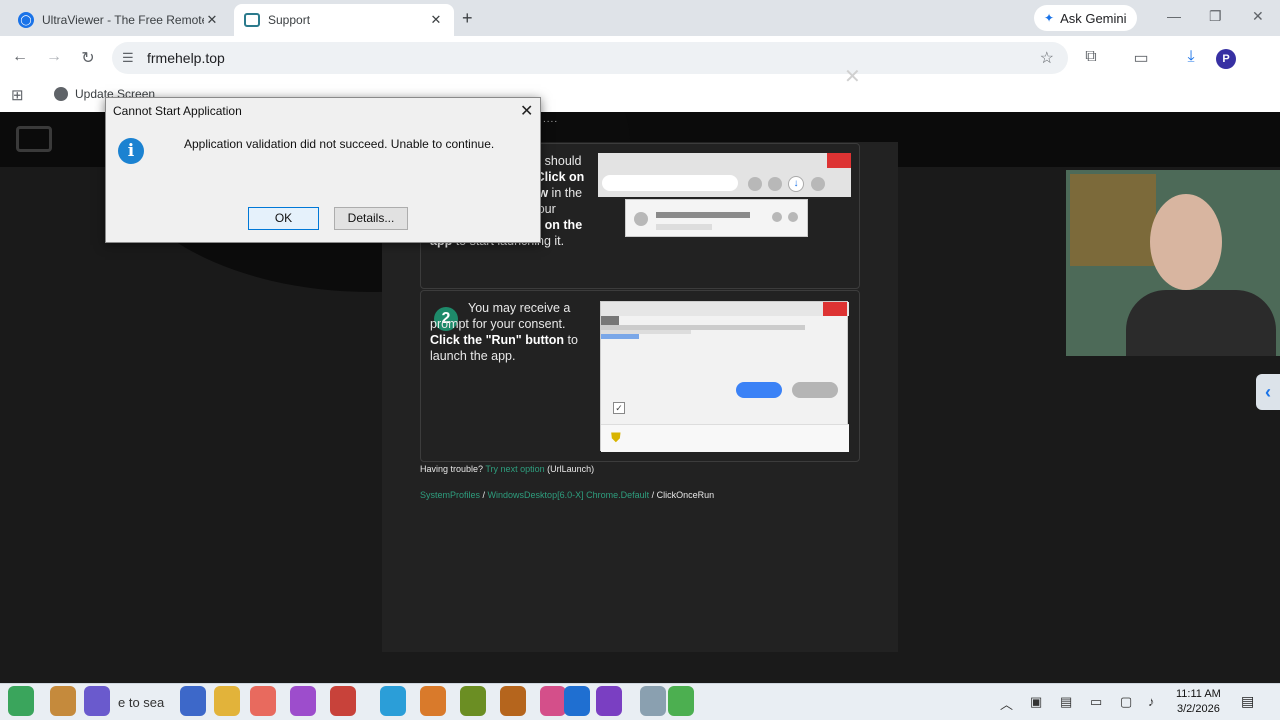 The height and width of the screenshot is (720, 1280). Describe the element at coordinates (186, 58) in the screenshot. I see `url-text: frmehelp.top` at that location.